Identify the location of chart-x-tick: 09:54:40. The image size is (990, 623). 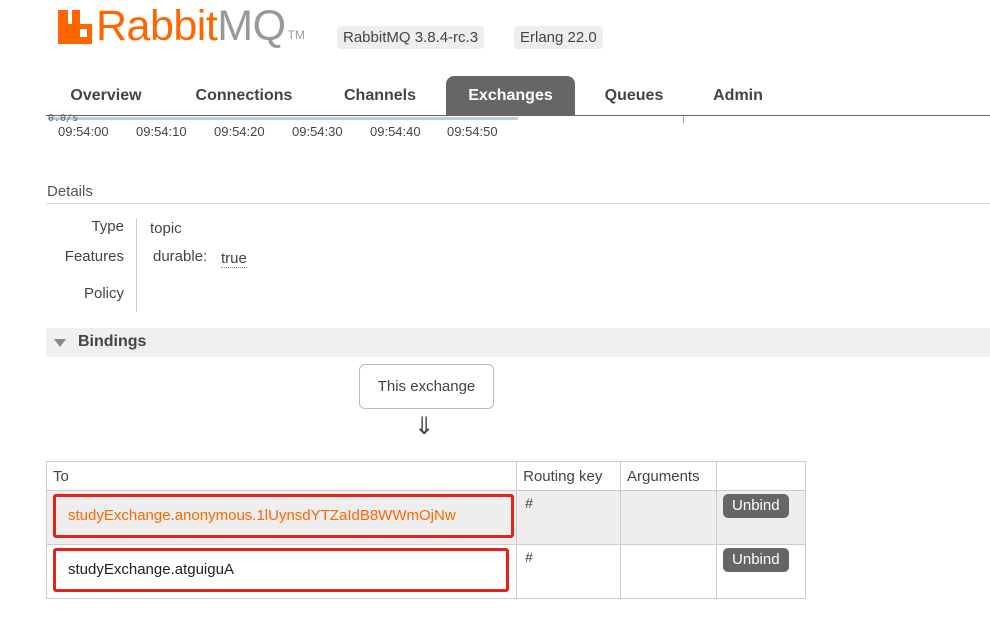
(395, 131).